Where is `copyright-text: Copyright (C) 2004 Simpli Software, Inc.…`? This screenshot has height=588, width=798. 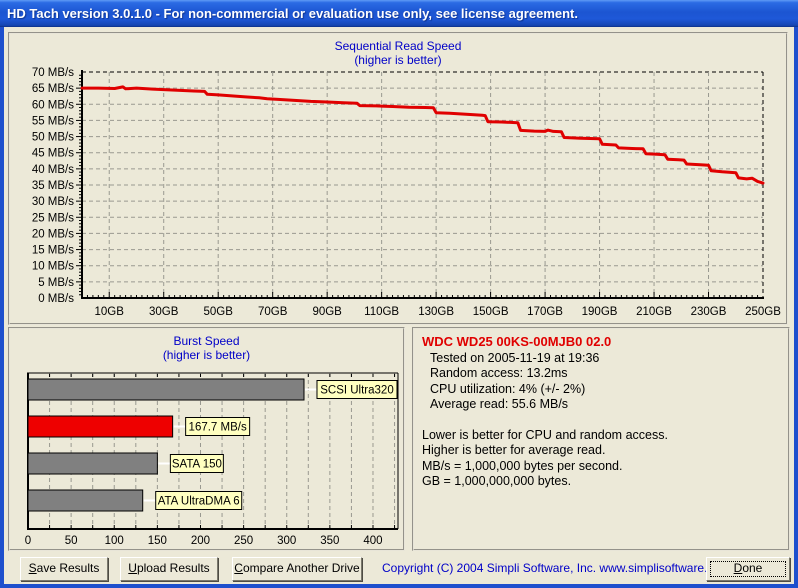 copyright-text: Copyright (C) 2004 Simpli Software, Inc.… is located at coordinates (556, 568).